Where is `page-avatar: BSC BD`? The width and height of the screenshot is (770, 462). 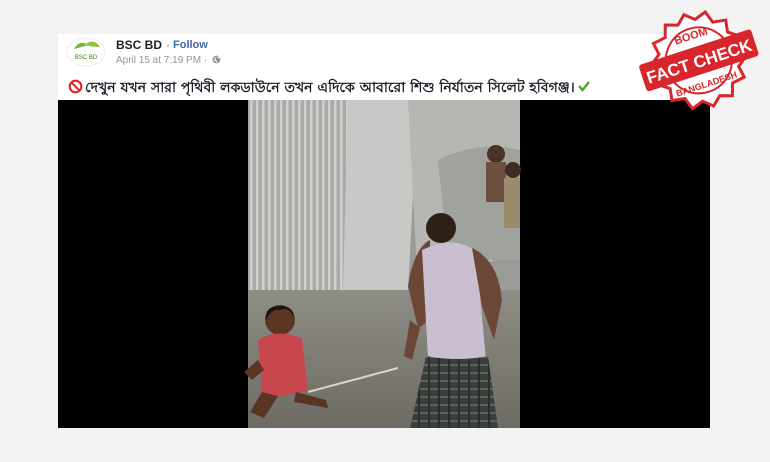
page-avatar: BSC BD is located at coordinates (86, 52).